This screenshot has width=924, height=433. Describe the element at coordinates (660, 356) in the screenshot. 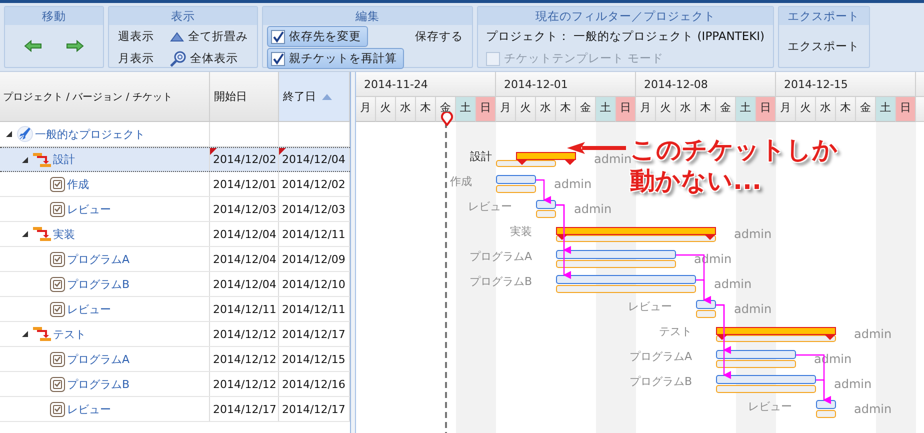

I see `task-label: プログラムA` at that location.